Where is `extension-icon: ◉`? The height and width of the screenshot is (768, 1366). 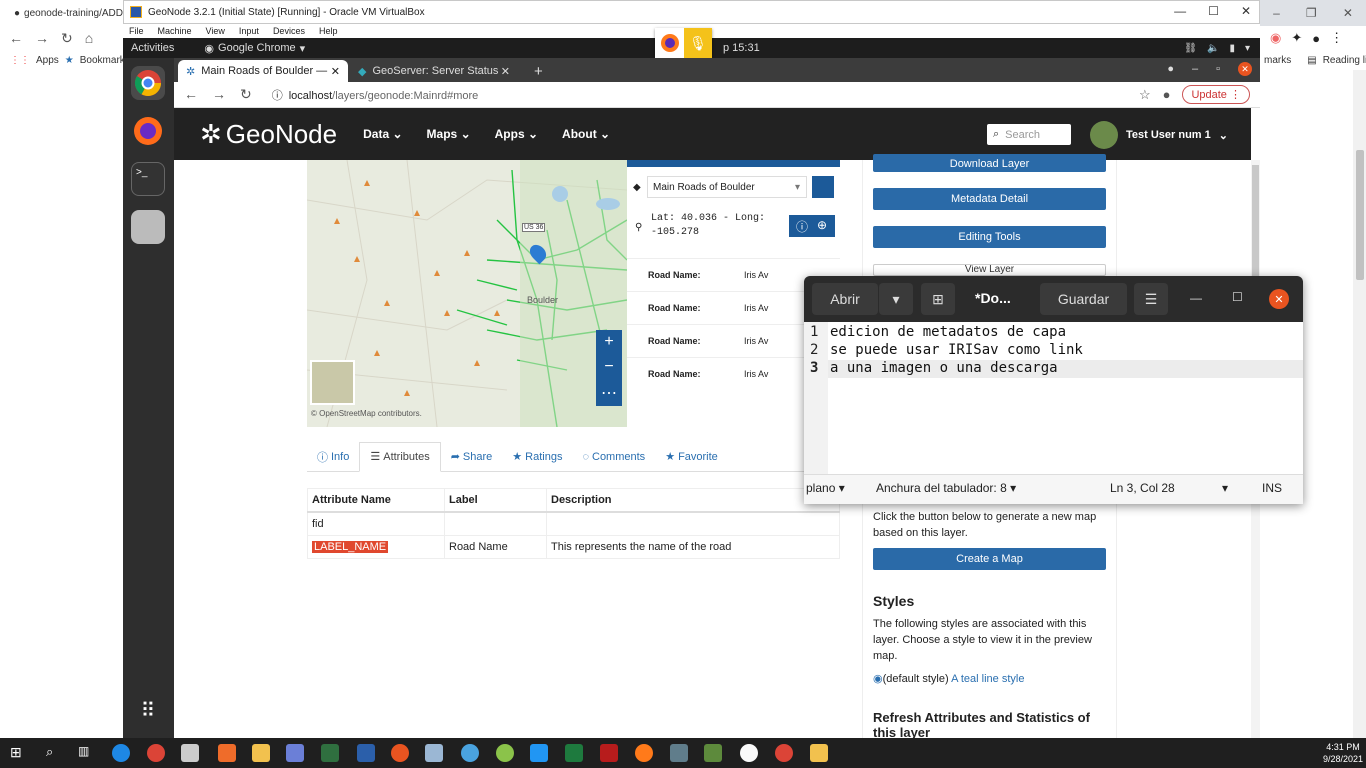 extension-icon: ◉ is located at coordinates (1275, 38).